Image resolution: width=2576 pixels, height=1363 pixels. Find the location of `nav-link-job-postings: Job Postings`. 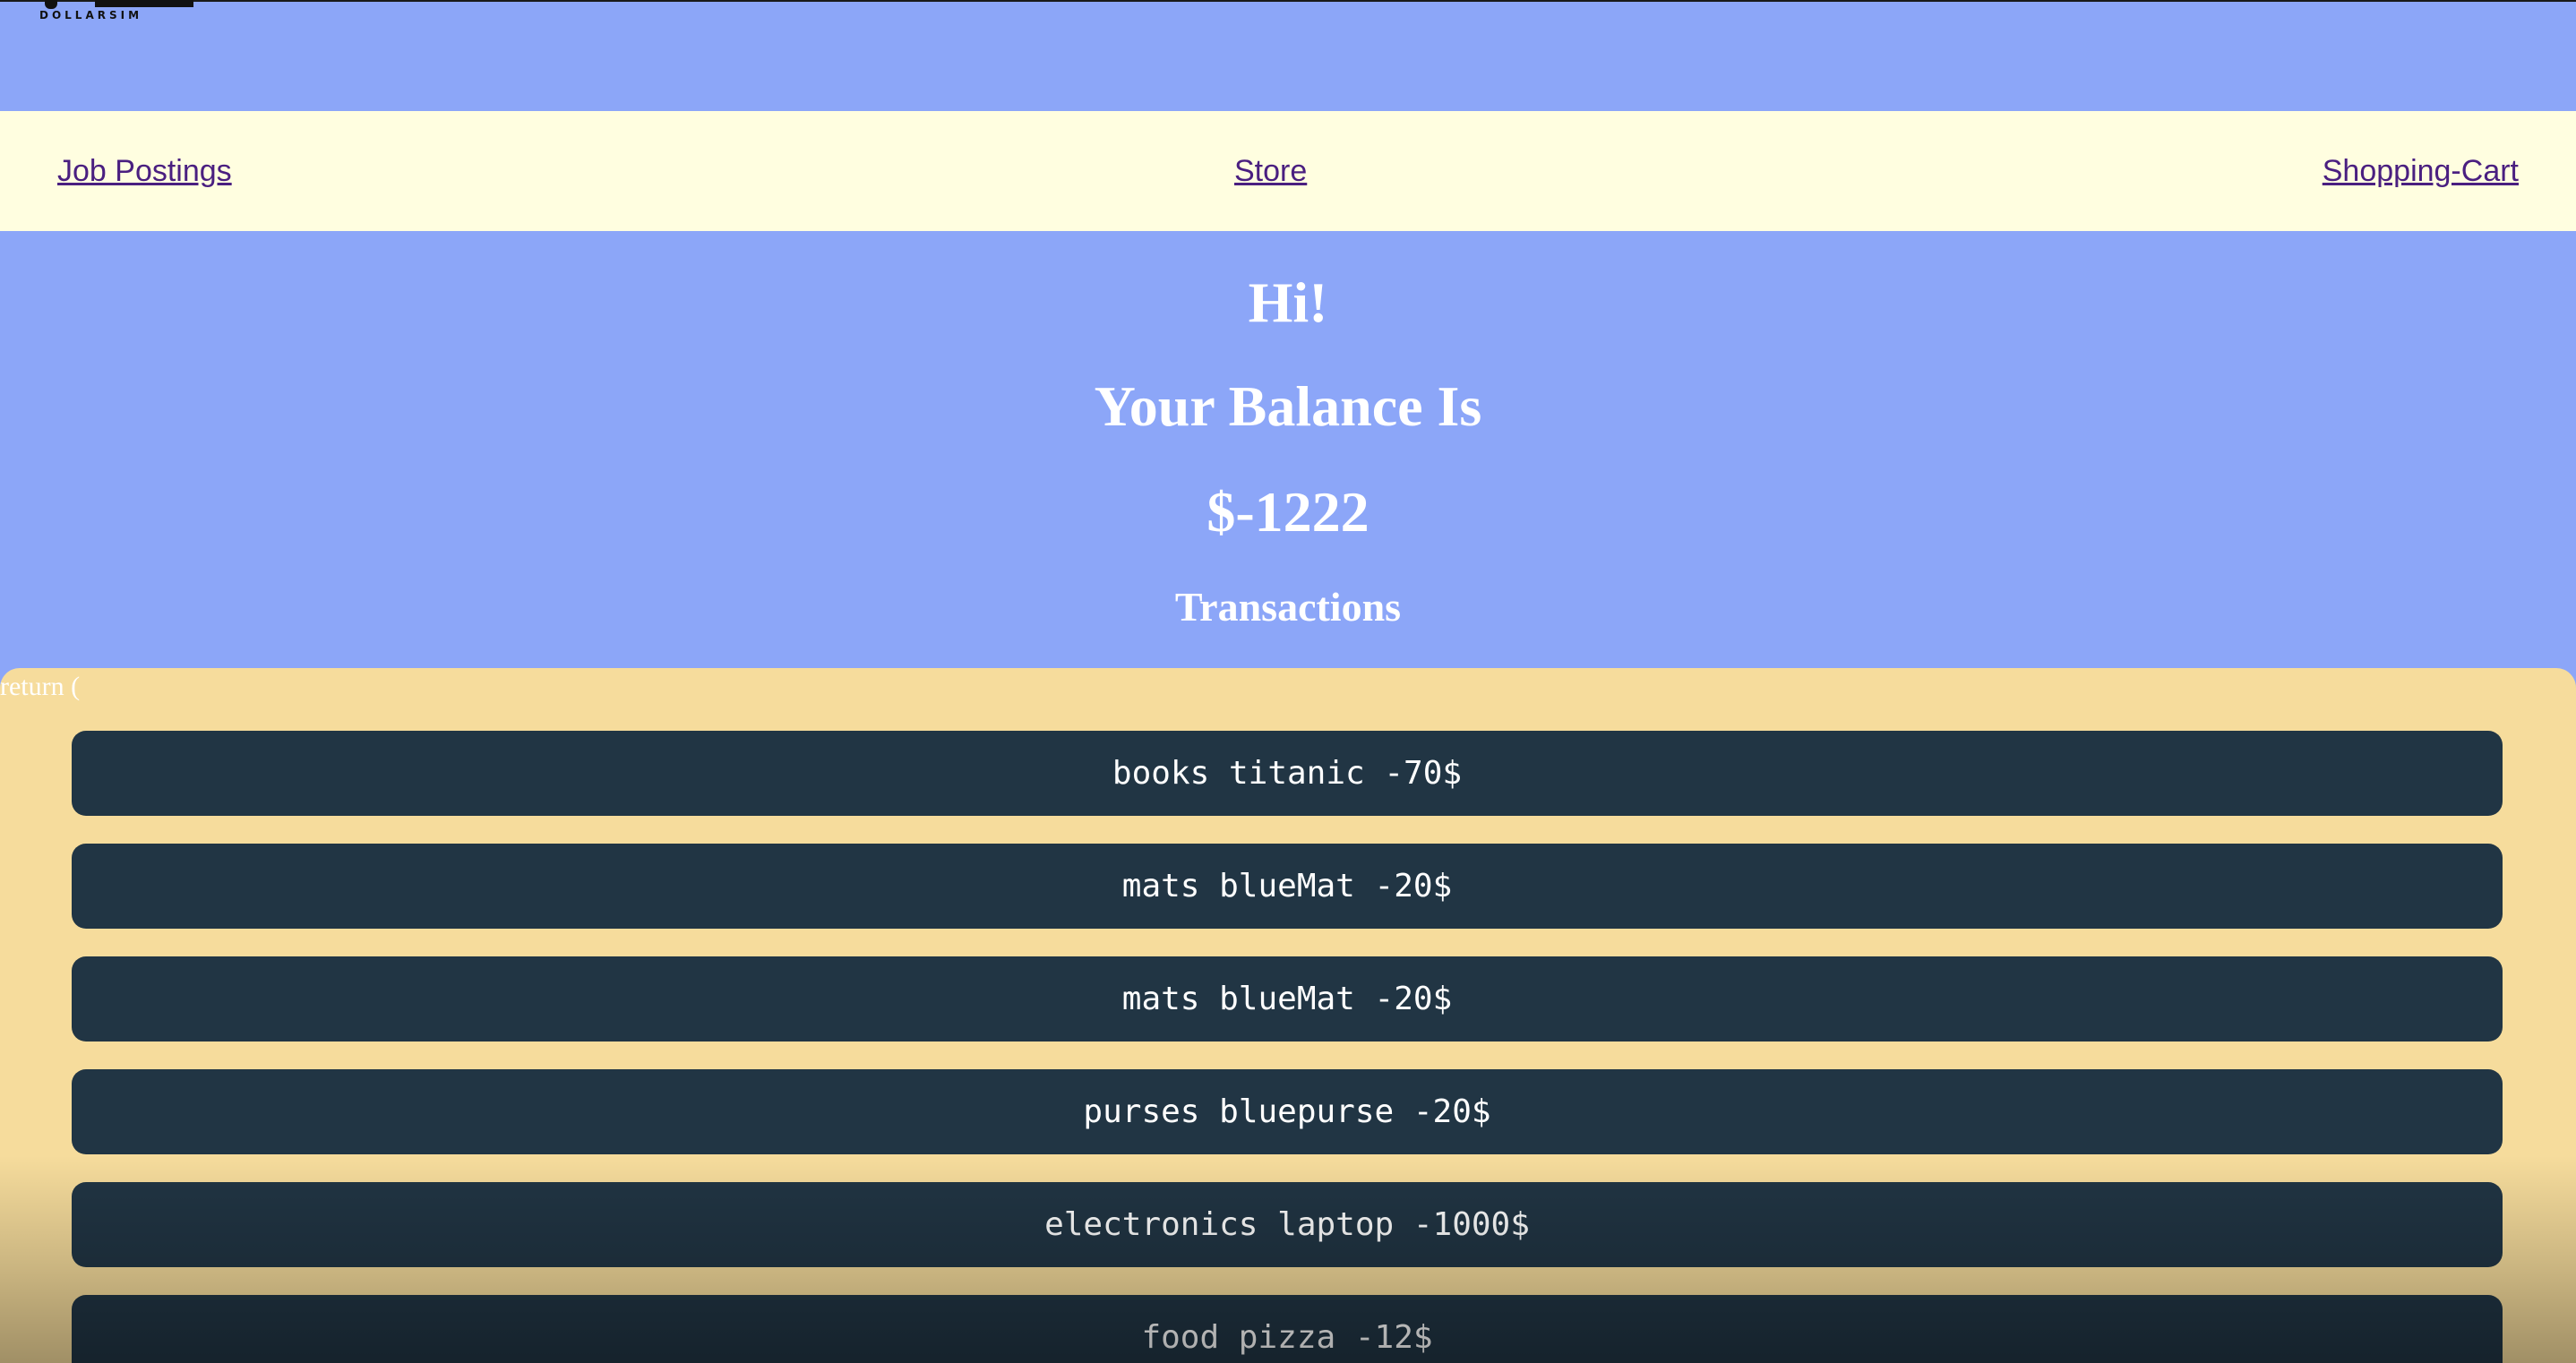

nav-link-job-postings: Job Postings is located at coordinates (144, 171).